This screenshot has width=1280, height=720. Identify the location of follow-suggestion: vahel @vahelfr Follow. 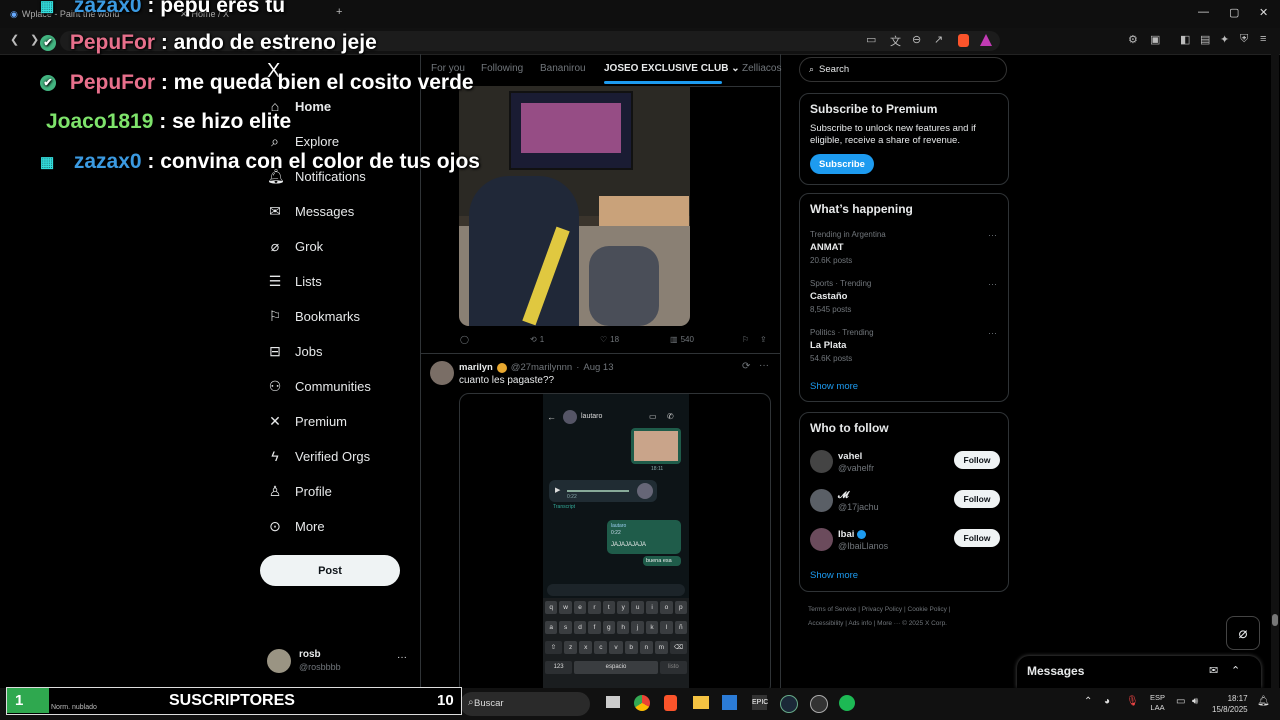
(905, 462).